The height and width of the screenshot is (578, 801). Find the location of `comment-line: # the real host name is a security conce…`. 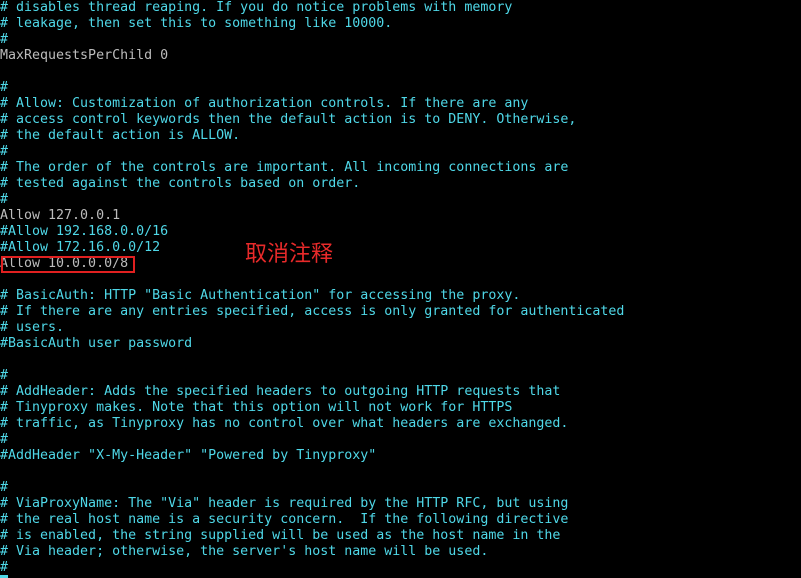

comment-line: # the real host name is a security conce… is located at coordinates (400, 520).